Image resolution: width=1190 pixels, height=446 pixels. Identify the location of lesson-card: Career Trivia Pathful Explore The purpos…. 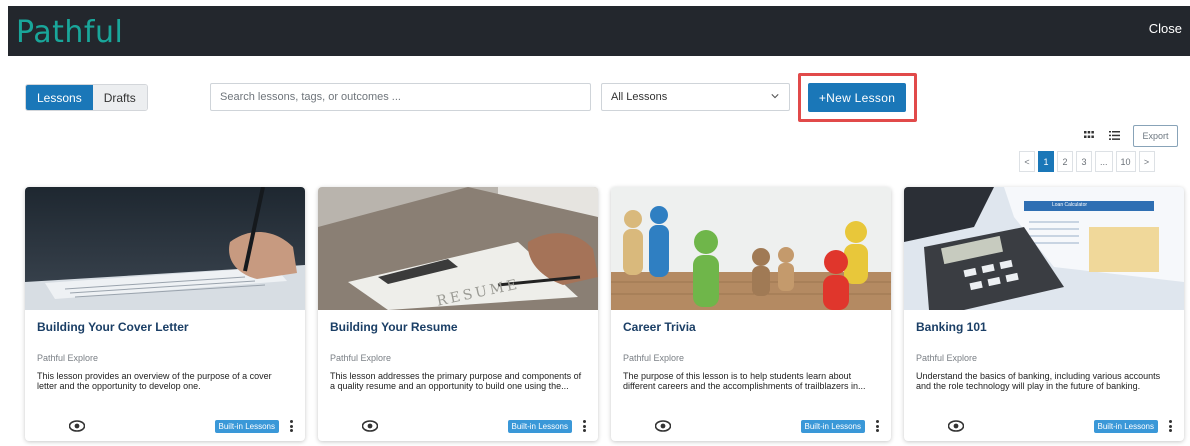
(751, 314).